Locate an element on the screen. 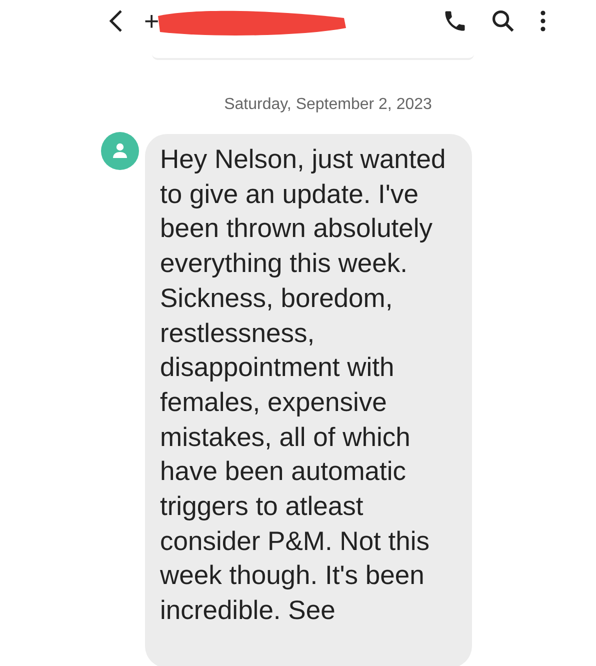  contact-number: + is located at coordinates (152, 21).